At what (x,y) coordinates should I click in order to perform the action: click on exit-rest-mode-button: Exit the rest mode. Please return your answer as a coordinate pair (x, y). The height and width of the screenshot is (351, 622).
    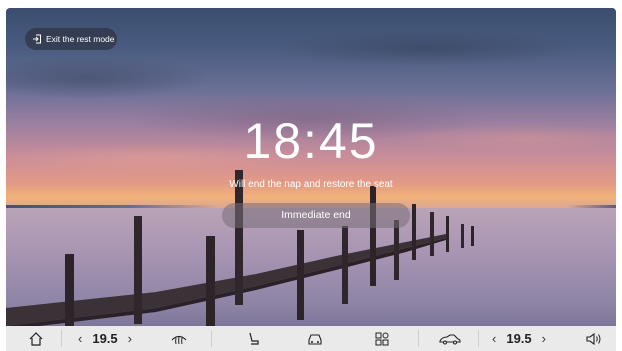
    Looking at the image, I should click on (71, 39).